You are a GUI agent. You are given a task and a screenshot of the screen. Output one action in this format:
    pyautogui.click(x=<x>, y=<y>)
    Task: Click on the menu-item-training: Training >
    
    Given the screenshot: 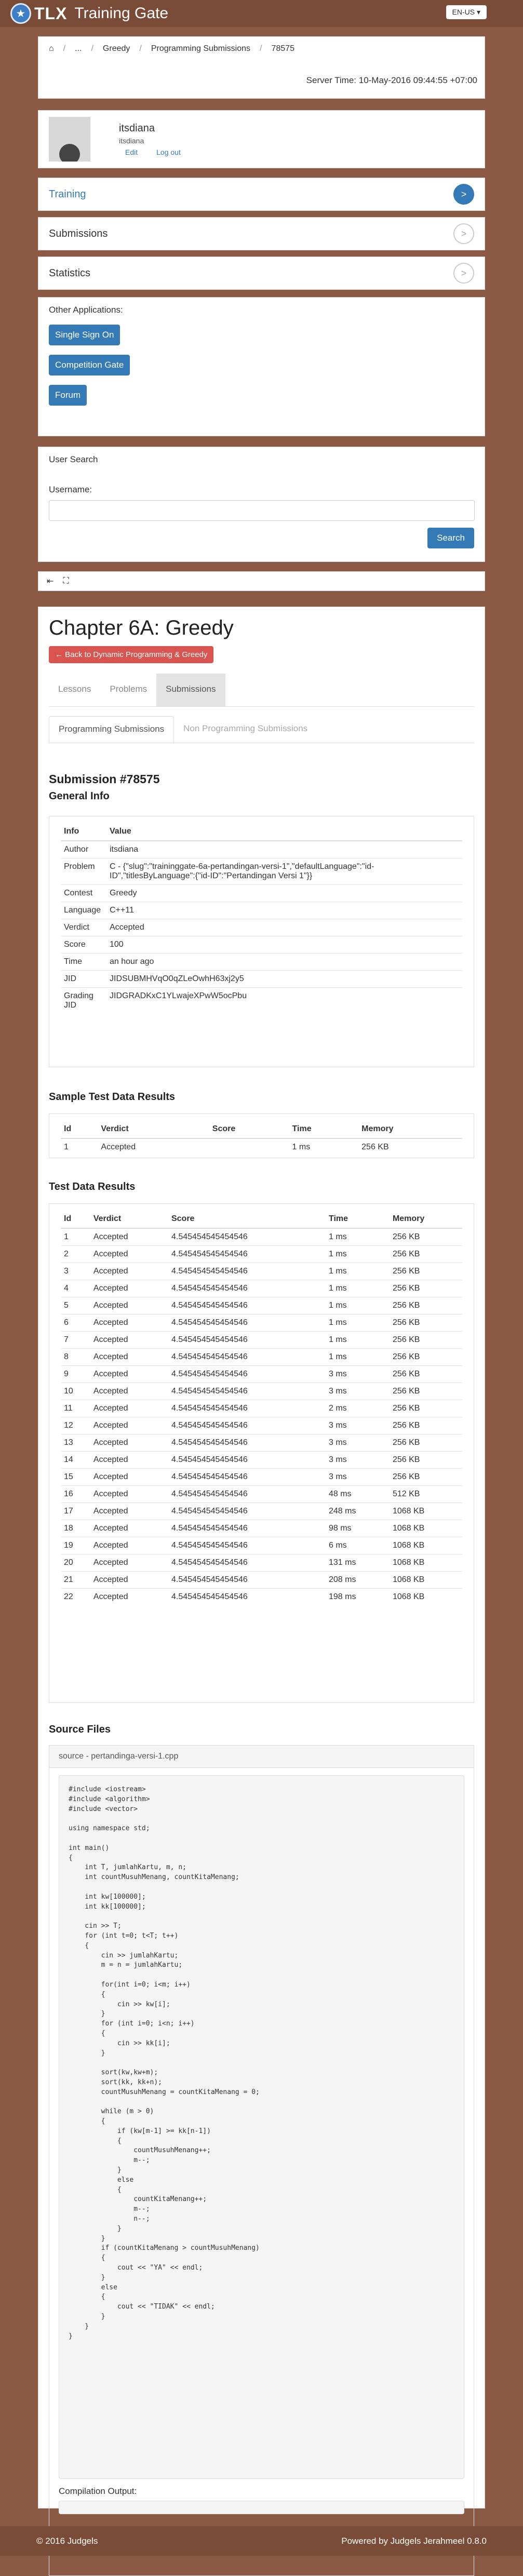 What is the action you would take?
    pyautogui.click(x=261, y=195)
    